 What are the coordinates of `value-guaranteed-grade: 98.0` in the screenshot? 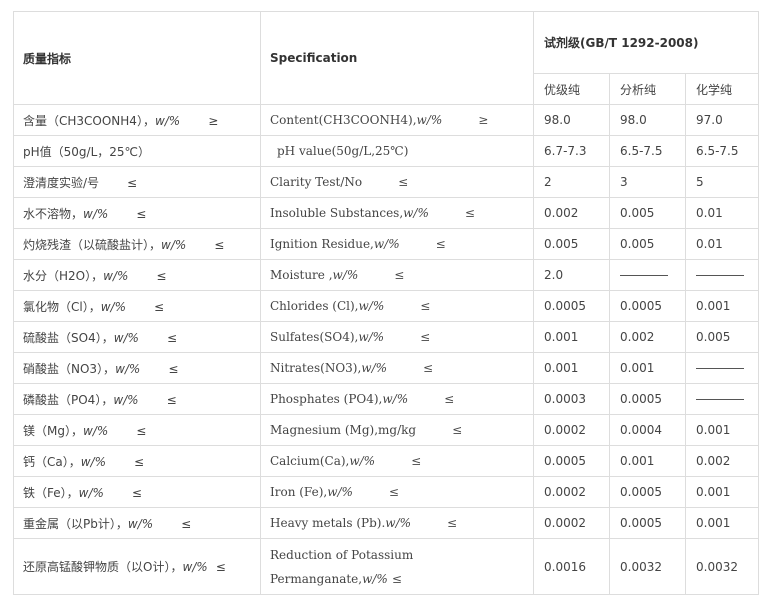 It's located at (571, 120).